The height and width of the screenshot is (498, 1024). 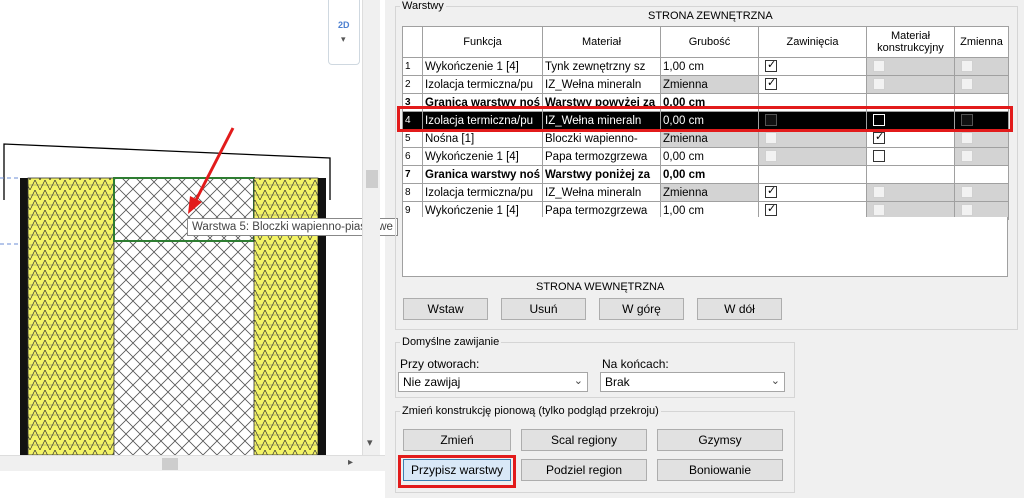 I want to click on reveals-button: Boniowanie, so click(x=720, y=470).